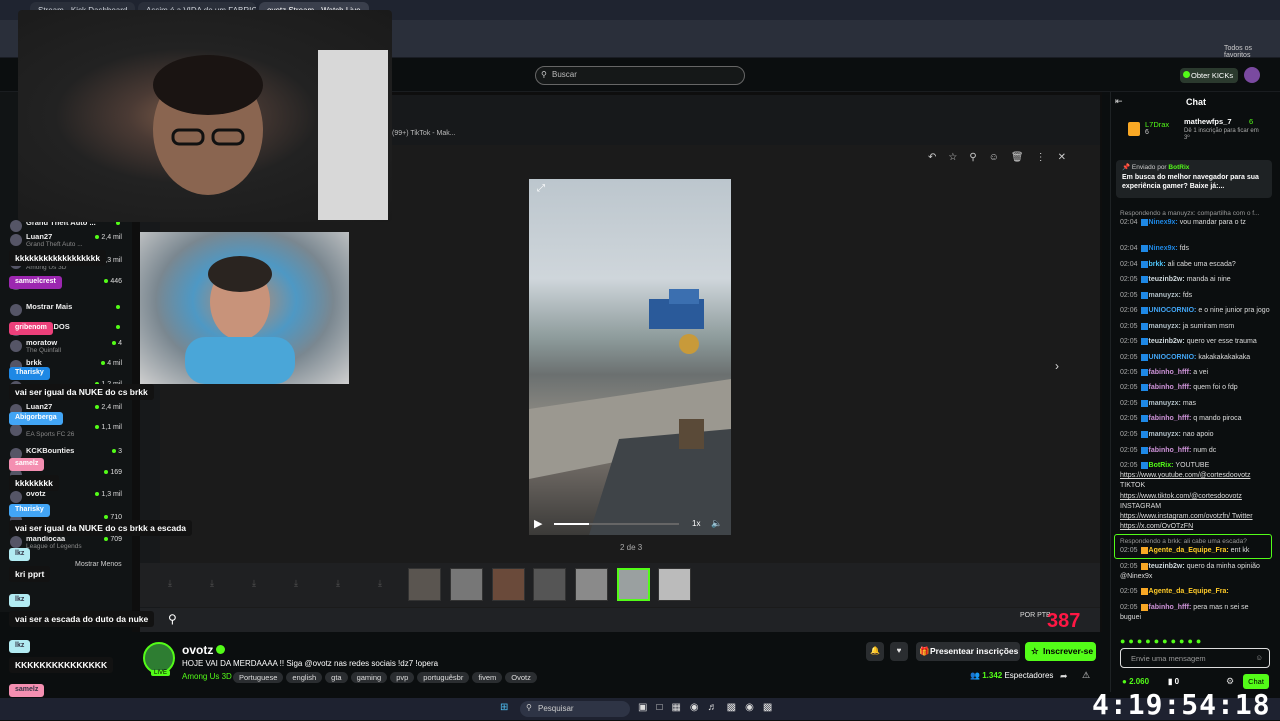 Image resolution: width=1280 pixels, height=721 pixels. Describe the element at coordinates (113, 281) in the screenshot. I see `sidebar-channel-viewers: 446` at that location.